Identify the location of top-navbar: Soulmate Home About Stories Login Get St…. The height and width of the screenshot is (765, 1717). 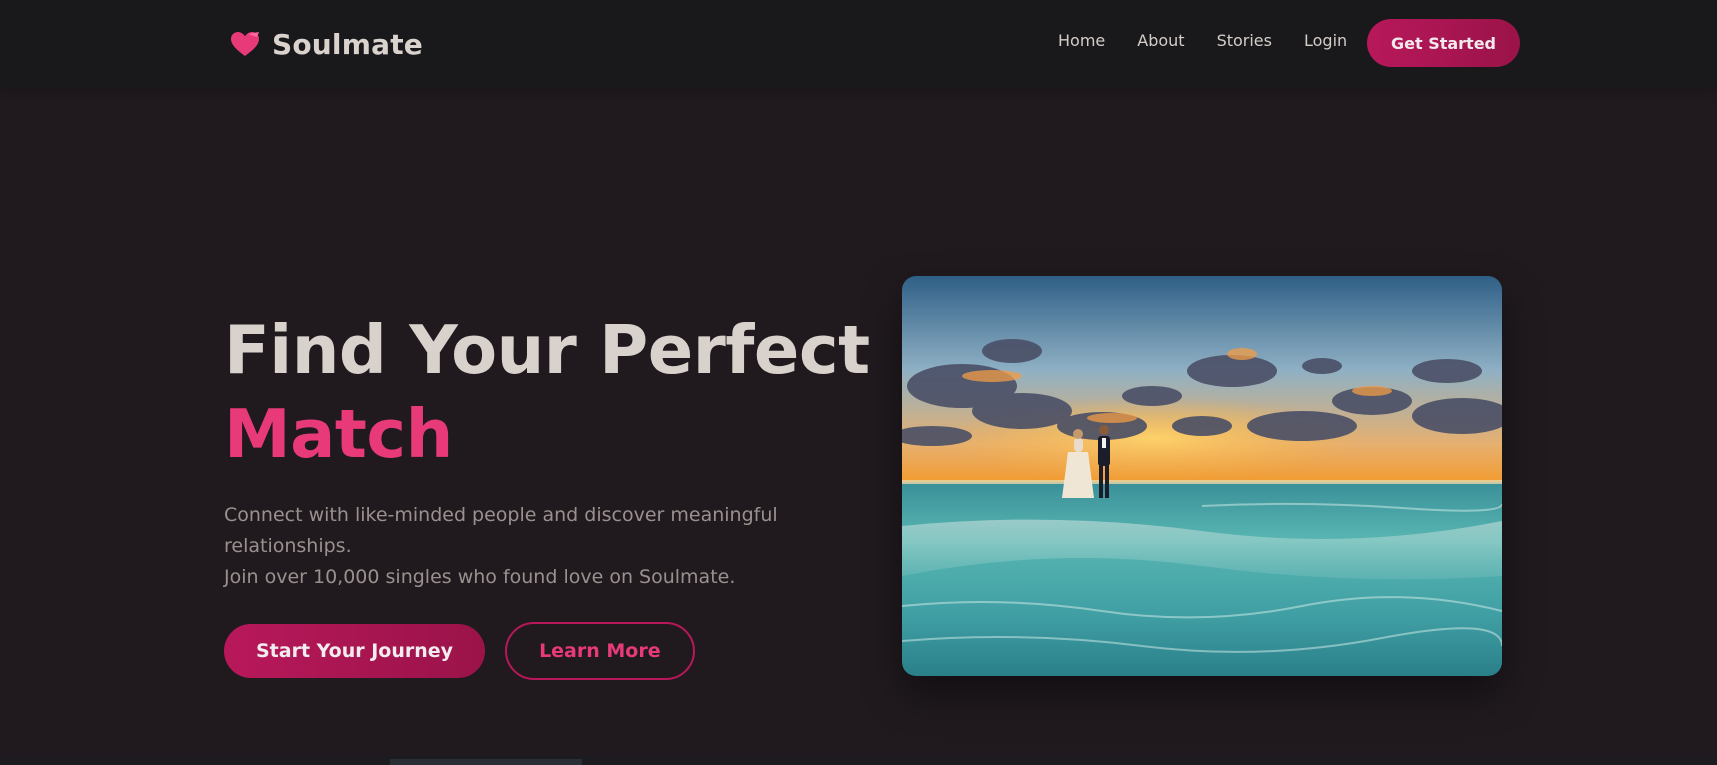
(858, 44).